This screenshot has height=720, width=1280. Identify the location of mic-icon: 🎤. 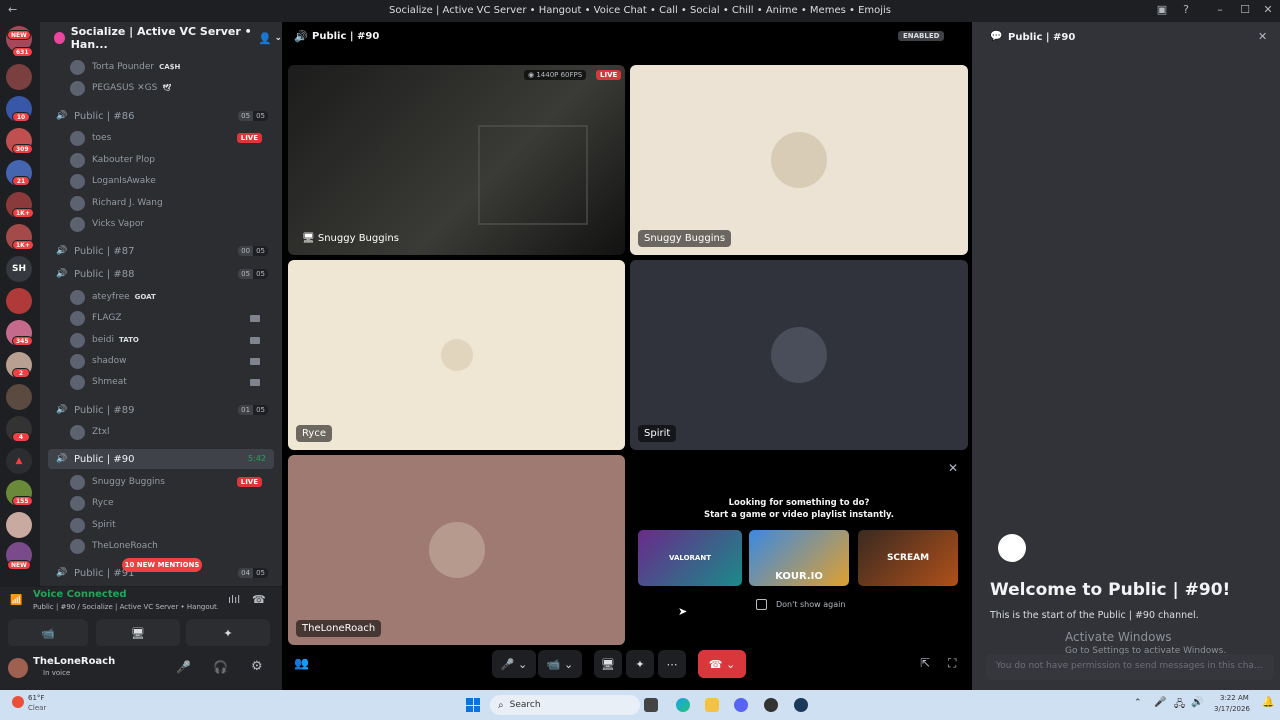
(183, 667).